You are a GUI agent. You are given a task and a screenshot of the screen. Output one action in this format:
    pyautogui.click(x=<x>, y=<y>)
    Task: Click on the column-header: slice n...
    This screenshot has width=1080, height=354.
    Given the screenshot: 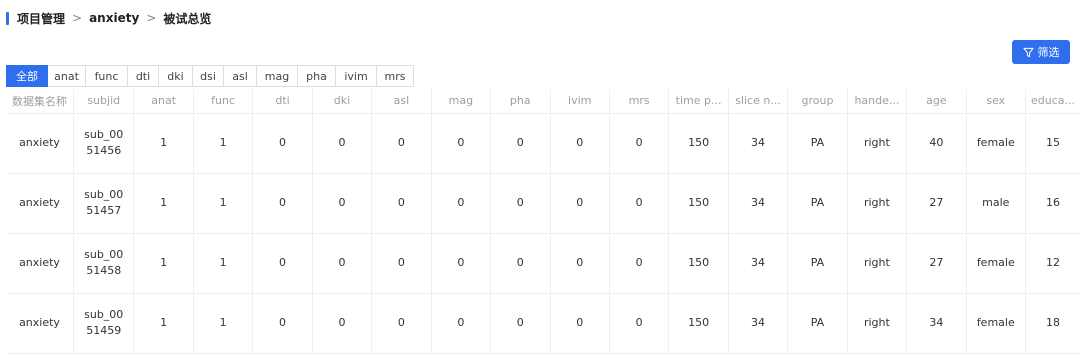 What is the action you would take?
    pyautogui.click(x=757, y=101)
    